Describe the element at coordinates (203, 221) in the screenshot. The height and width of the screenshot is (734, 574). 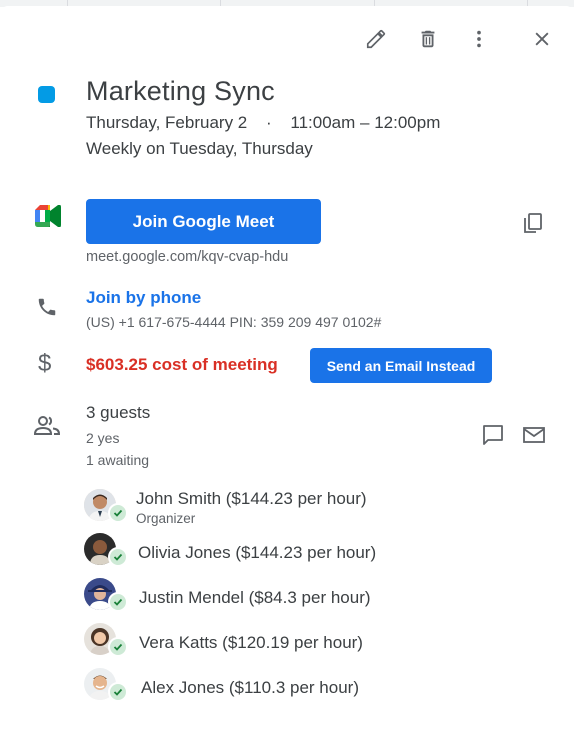
I see `join-google-meet-button: Join Google Meet` at that location.